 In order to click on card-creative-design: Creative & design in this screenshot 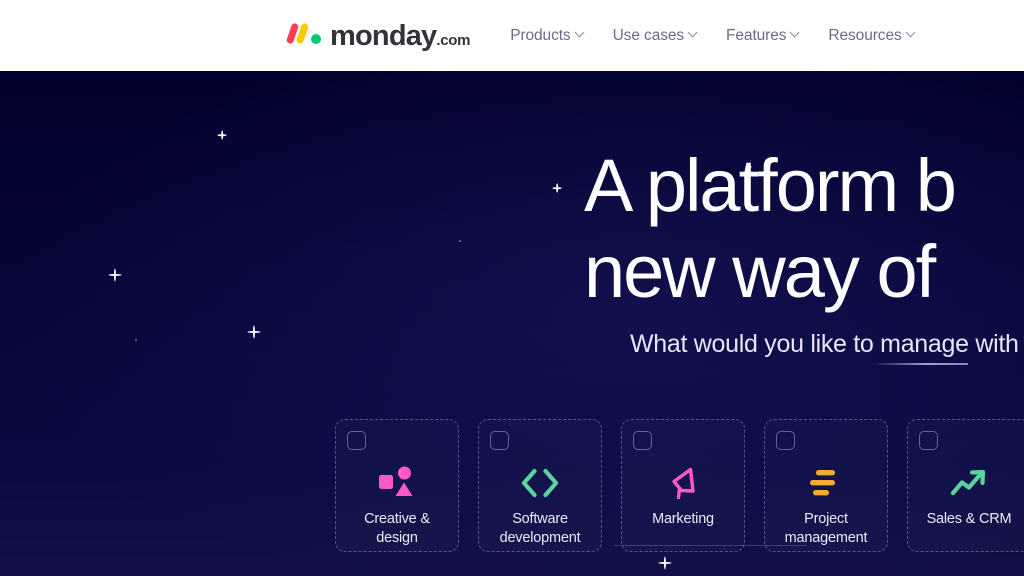, I will do `click(397, 485)`.